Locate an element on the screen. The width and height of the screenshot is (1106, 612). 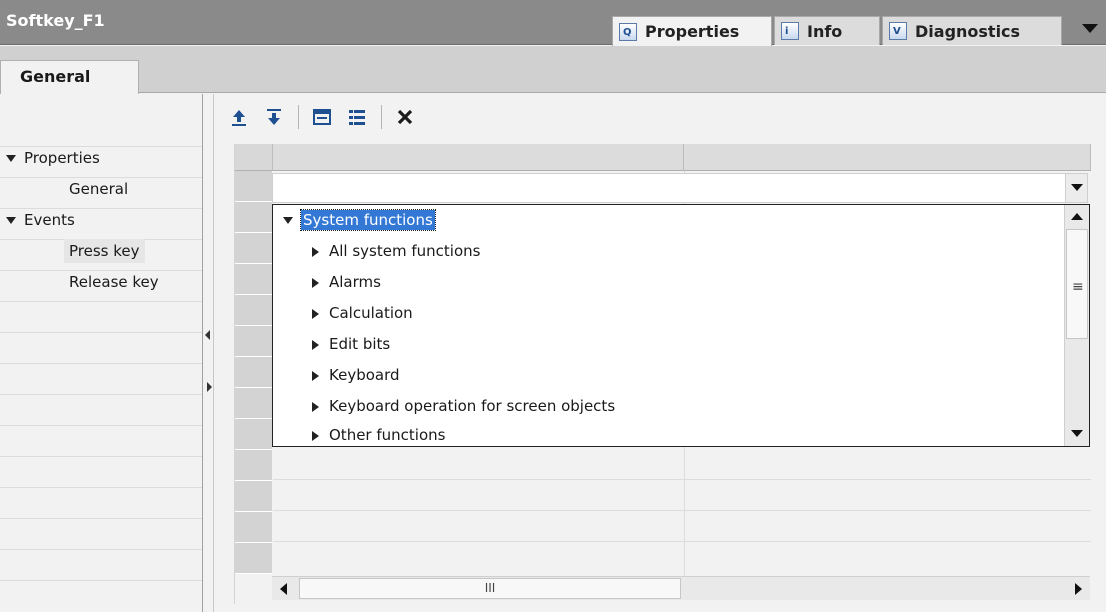
delete-icon is located at coordinates (405, 117).